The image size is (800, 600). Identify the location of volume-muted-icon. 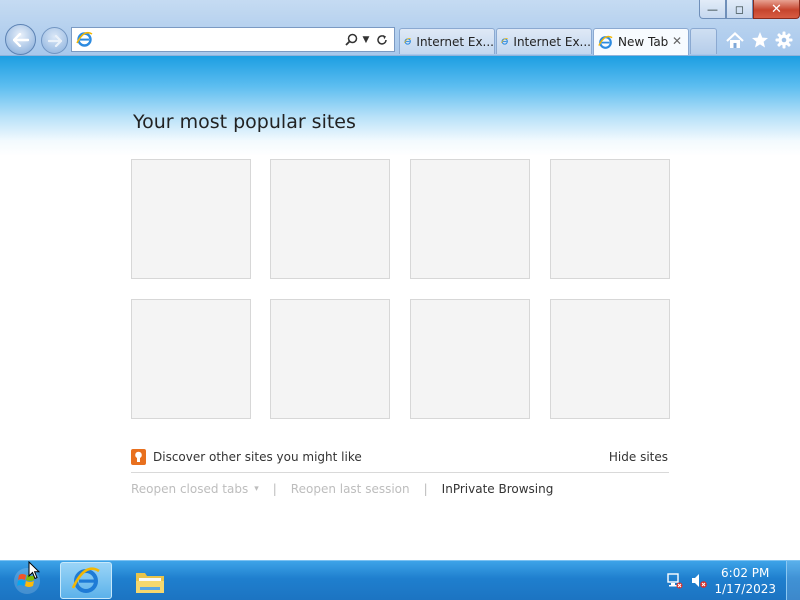
(699, 581).